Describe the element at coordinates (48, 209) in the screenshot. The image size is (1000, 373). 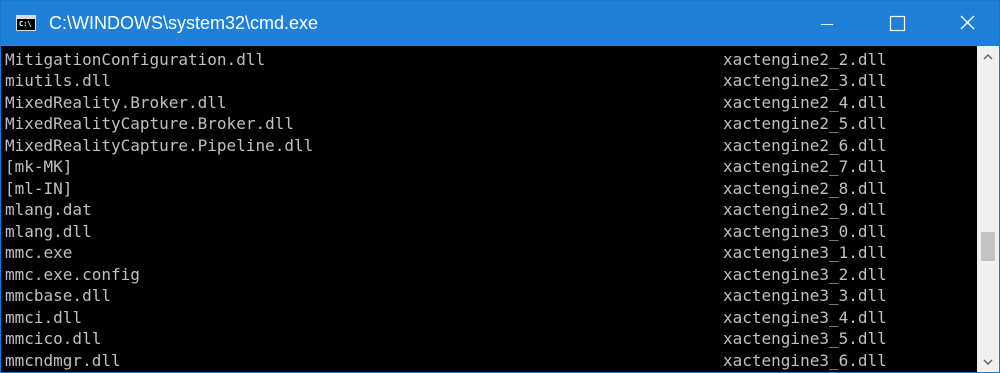
I see `file-entry: mlang.dat` at that location.